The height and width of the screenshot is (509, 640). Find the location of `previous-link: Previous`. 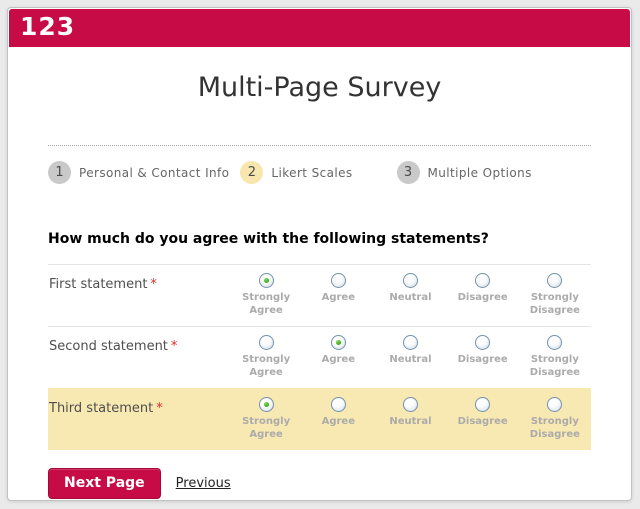

previous-link: Previous is located at coordinates (203, 483).